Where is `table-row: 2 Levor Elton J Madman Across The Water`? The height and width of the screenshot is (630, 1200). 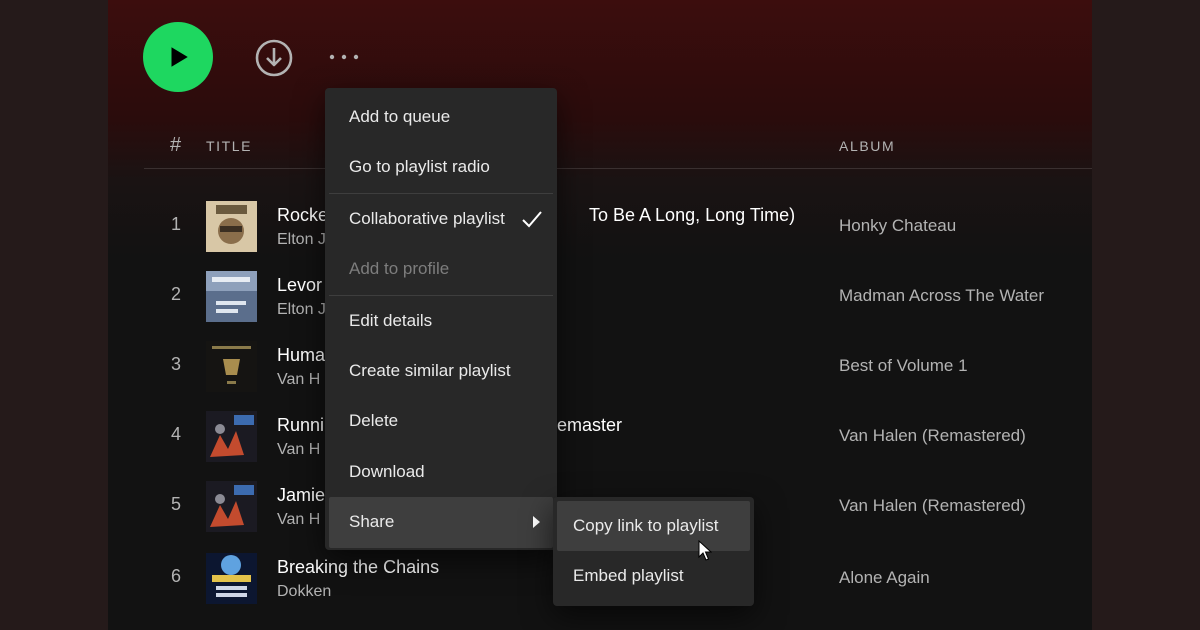
table-row: 2 Levor Elton J Madman Across The Water is located at coordinates (618, 297).